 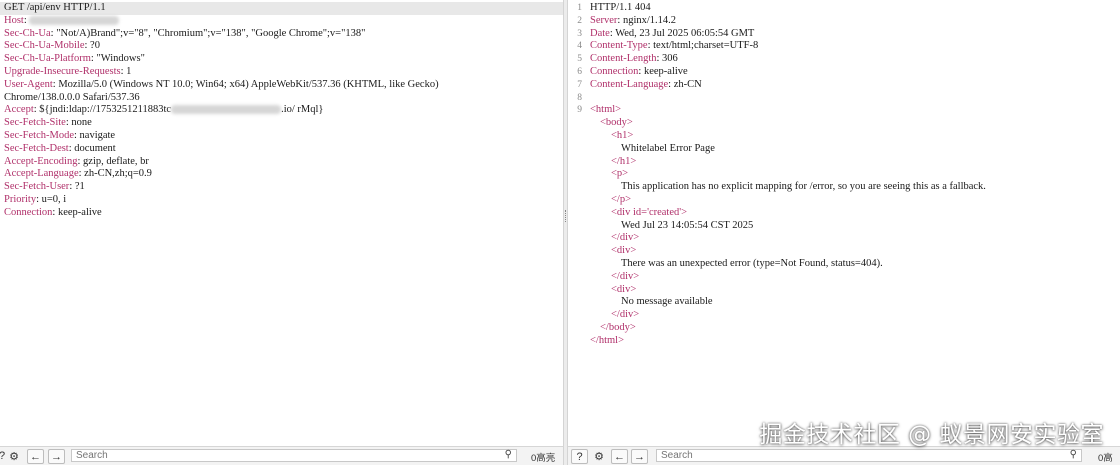 I want to click on line-number: 4, so click(x=579, y=46).